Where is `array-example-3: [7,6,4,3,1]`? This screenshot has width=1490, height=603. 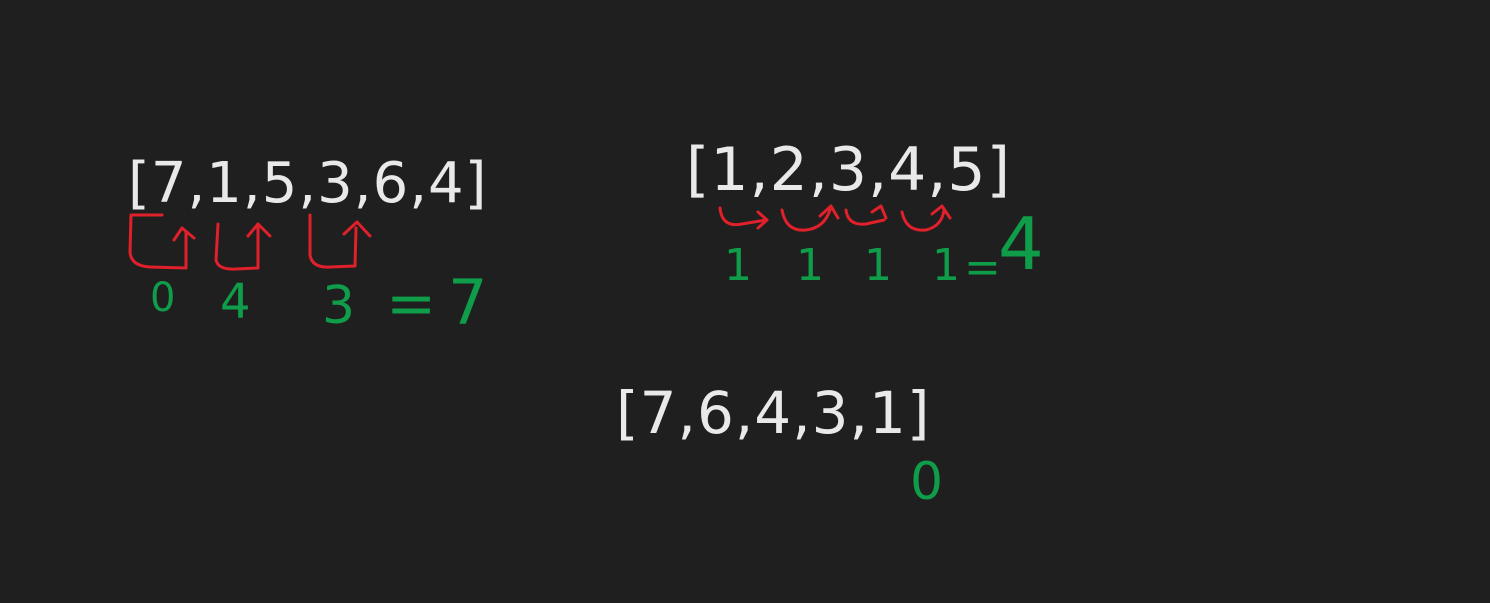
array-example-3: [7,6,4,3,1] is located at coordinates (773, 413).